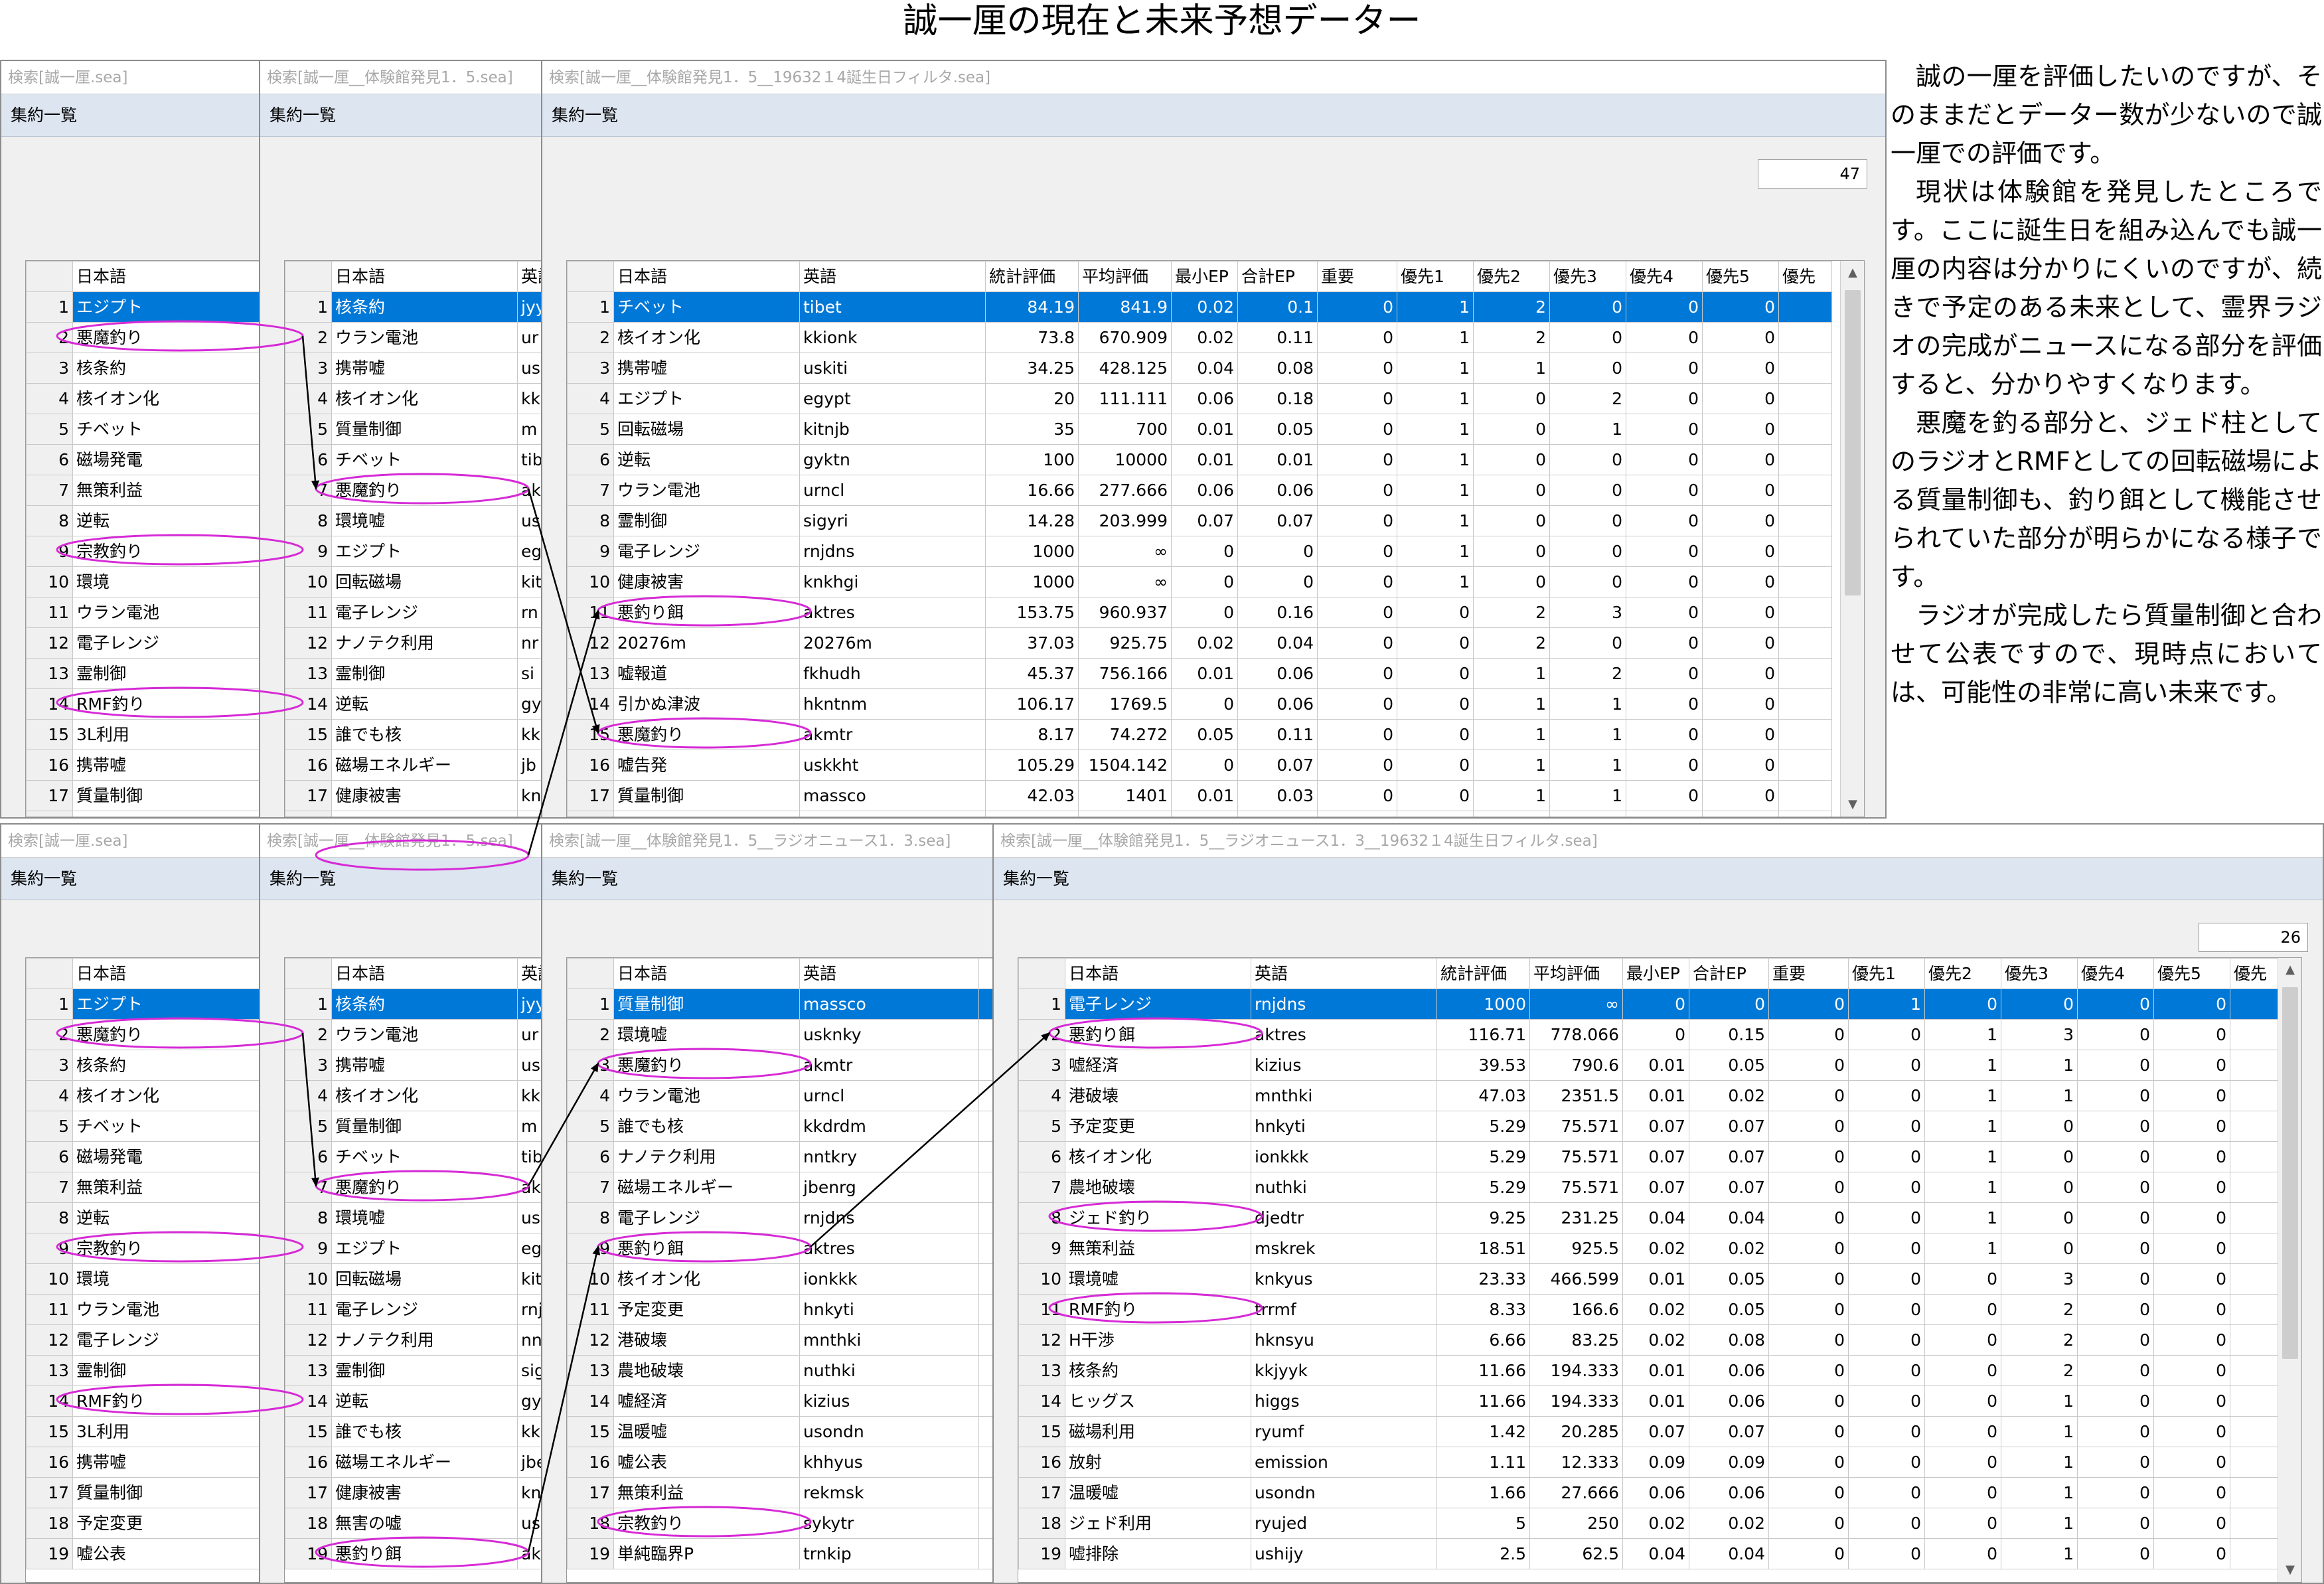 This screenshot has width=2324, height=1584. Describe the element at coordinates (782, 1126) in the screenshot. I see `table-row: 5 誰でも核 kkdrdm` at that location.